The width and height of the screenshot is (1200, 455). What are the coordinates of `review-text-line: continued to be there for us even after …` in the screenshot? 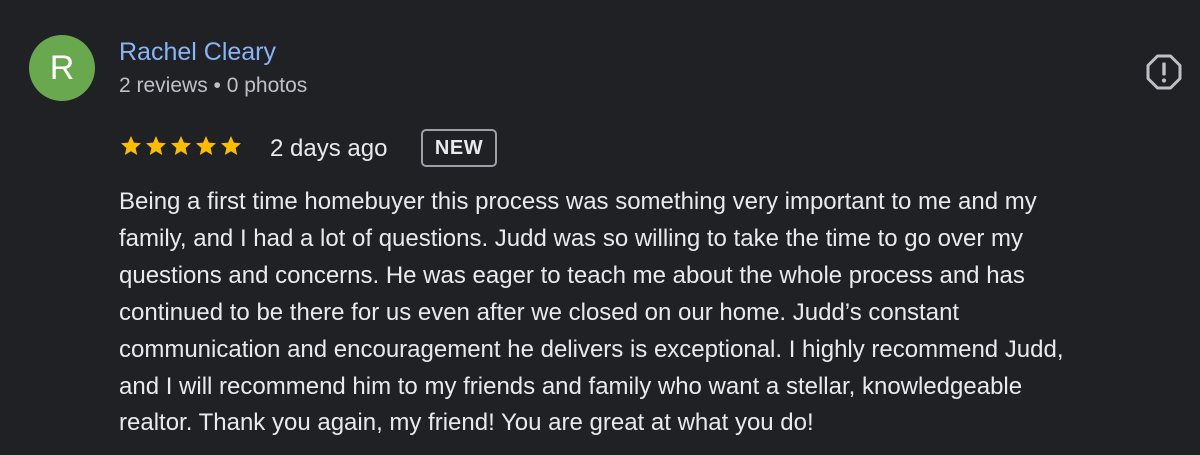 It's located at (539, 312).